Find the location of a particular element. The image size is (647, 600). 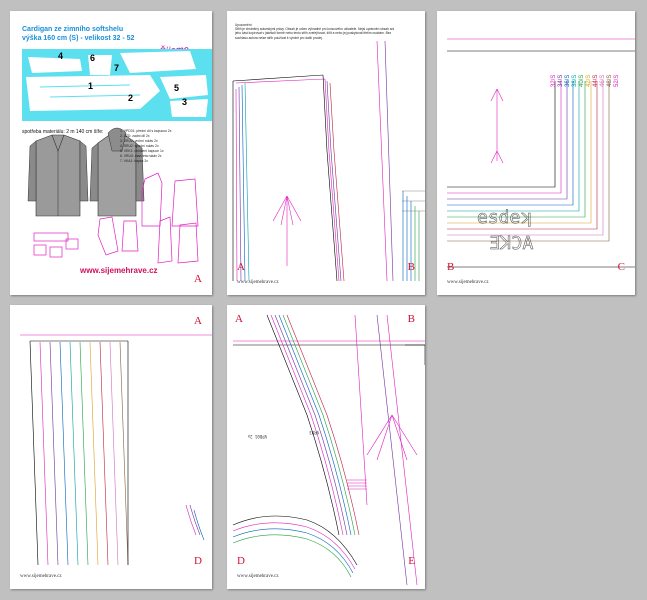

size-label: 48/S is located at coordinates (610, 80).